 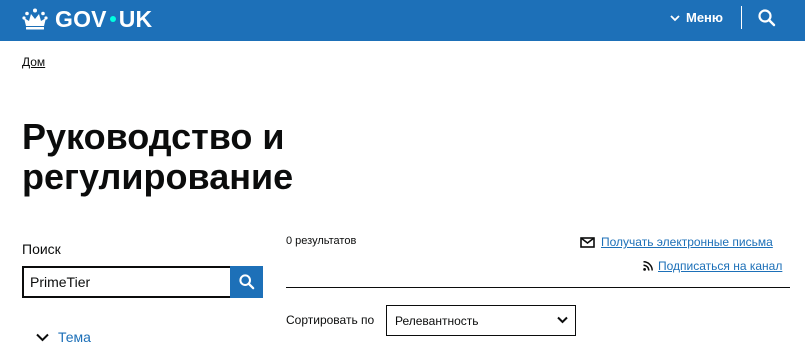 What do you see at coordinates (538, 287) in the screenshot?
I see `results-divider` at bounding box center [538, 287].